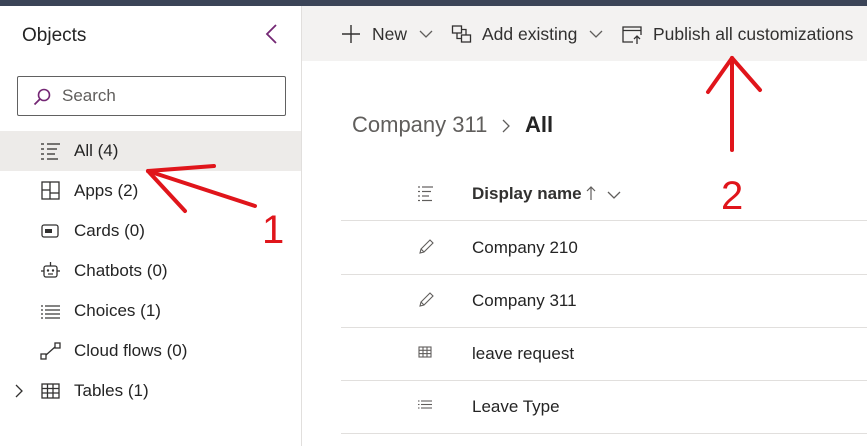 This screenshot has height=446, width=867. Describe the element at coordinates (93, 190) in the screenshot. I see `sidebar-item-label: Apps` at that location.